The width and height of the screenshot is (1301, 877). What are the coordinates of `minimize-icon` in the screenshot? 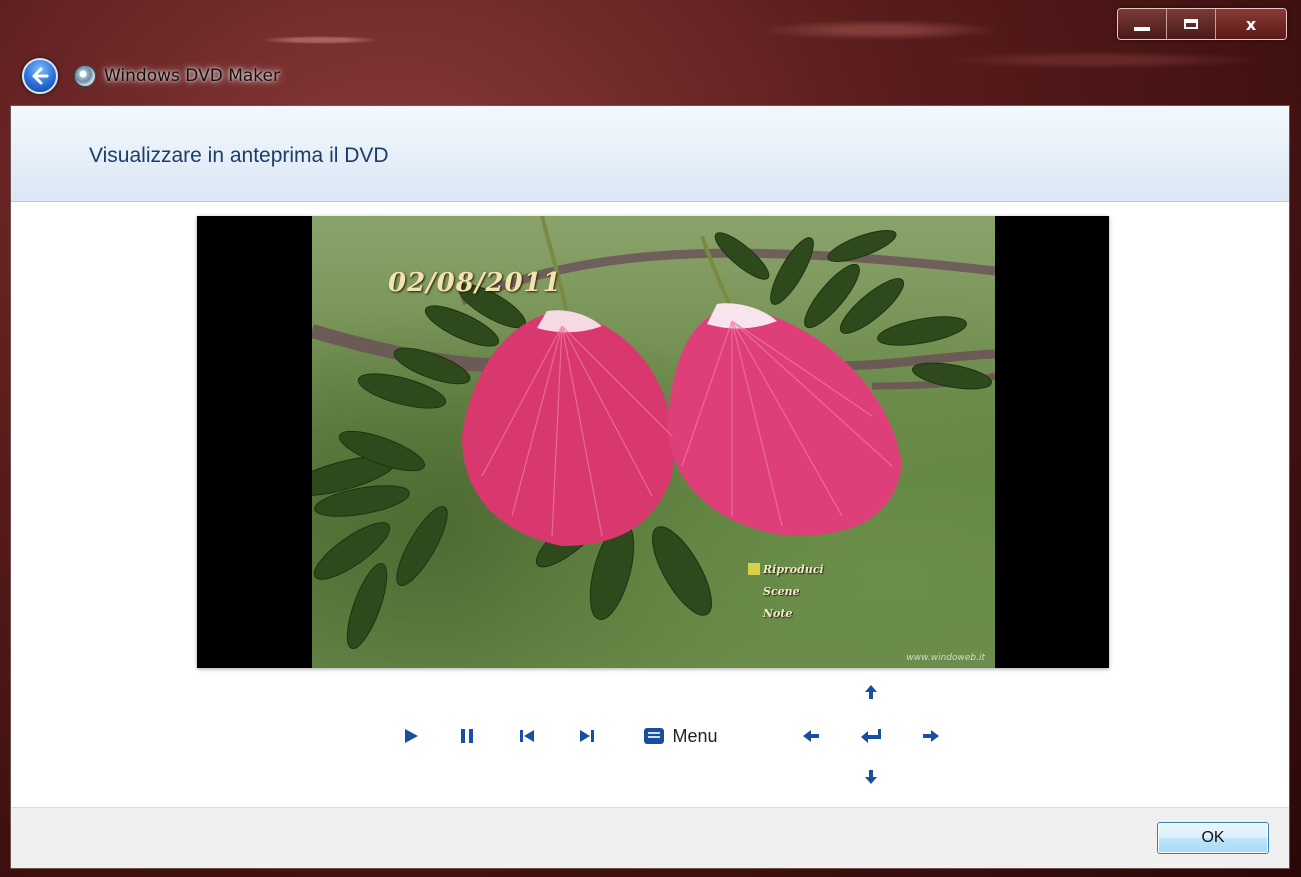 It's located at (1142, 29).